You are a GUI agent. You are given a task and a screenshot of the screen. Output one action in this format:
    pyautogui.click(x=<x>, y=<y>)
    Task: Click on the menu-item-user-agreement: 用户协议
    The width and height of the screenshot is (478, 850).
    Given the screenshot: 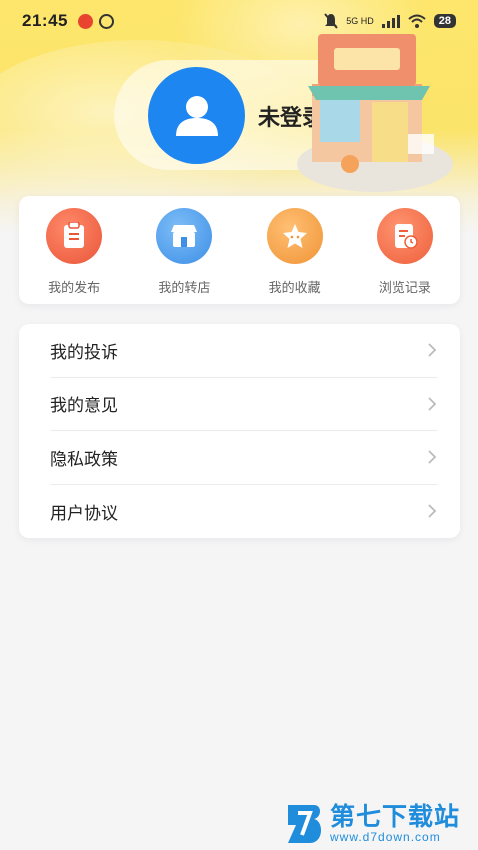 What is the action you would take?
    pyautogui.click(x=244, y=512)
    